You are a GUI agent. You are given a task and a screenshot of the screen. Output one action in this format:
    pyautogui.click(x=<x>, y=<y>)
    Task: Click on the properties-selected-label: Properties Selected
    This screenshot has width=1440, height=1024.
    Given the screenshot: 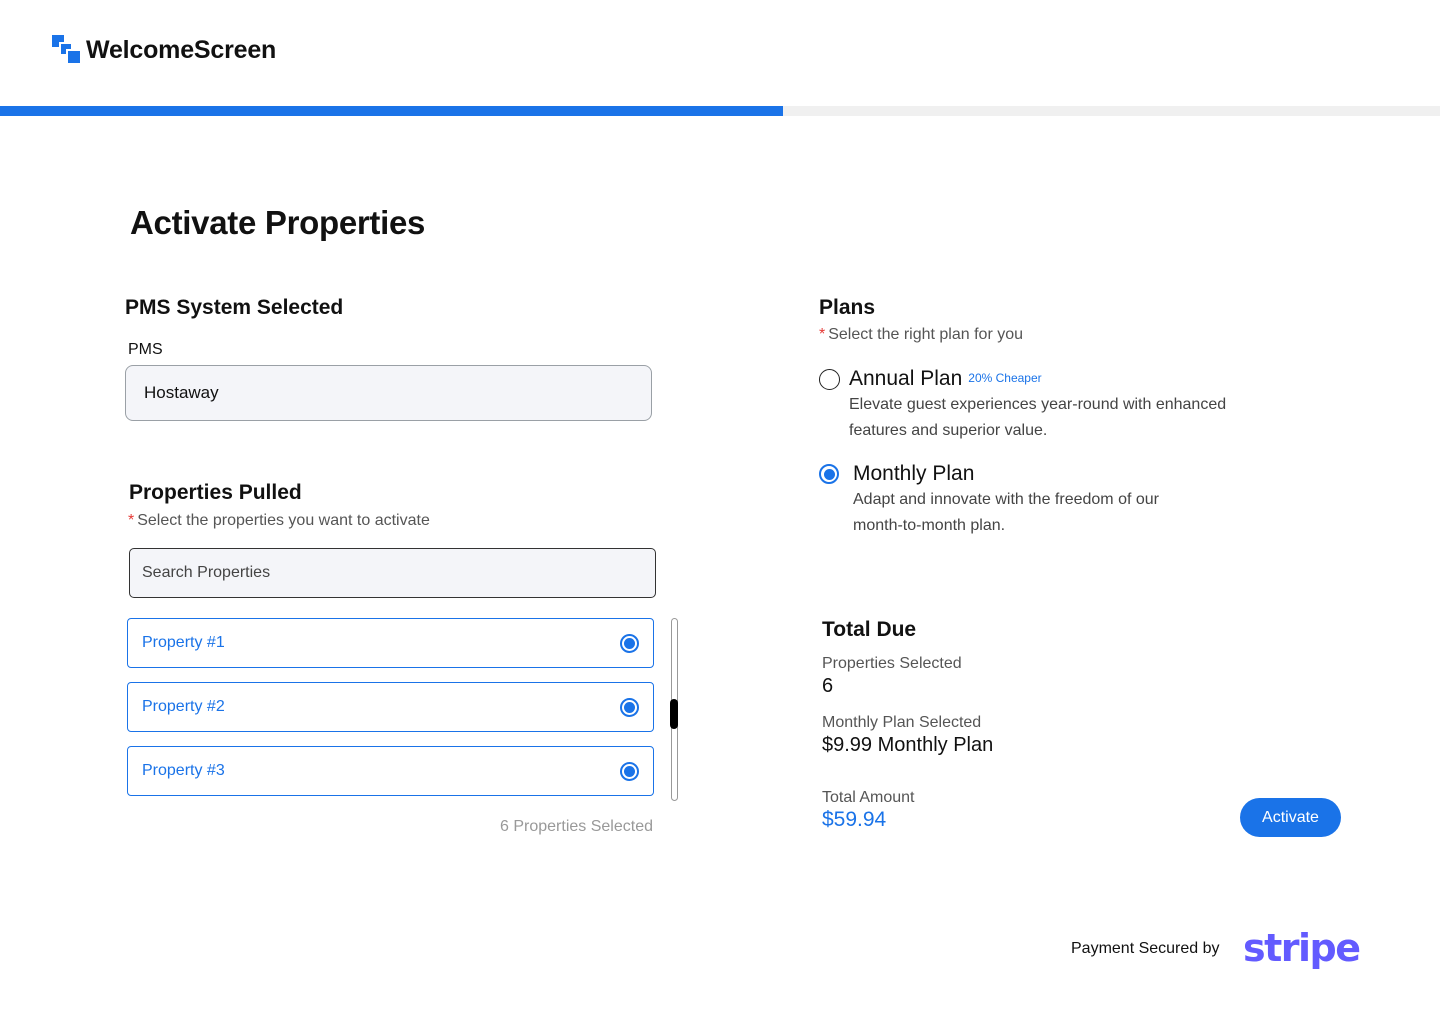 What is the action you would take?
    pyautogui.click(x=892, y=663)
    